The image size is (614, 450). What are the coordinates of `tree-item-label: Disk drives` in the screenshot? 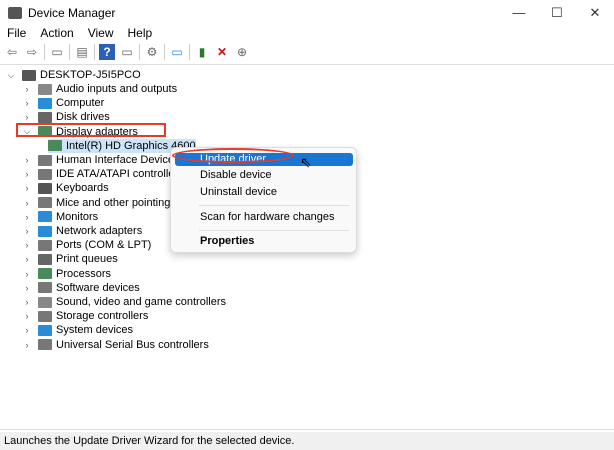 It's located at (83, 117).